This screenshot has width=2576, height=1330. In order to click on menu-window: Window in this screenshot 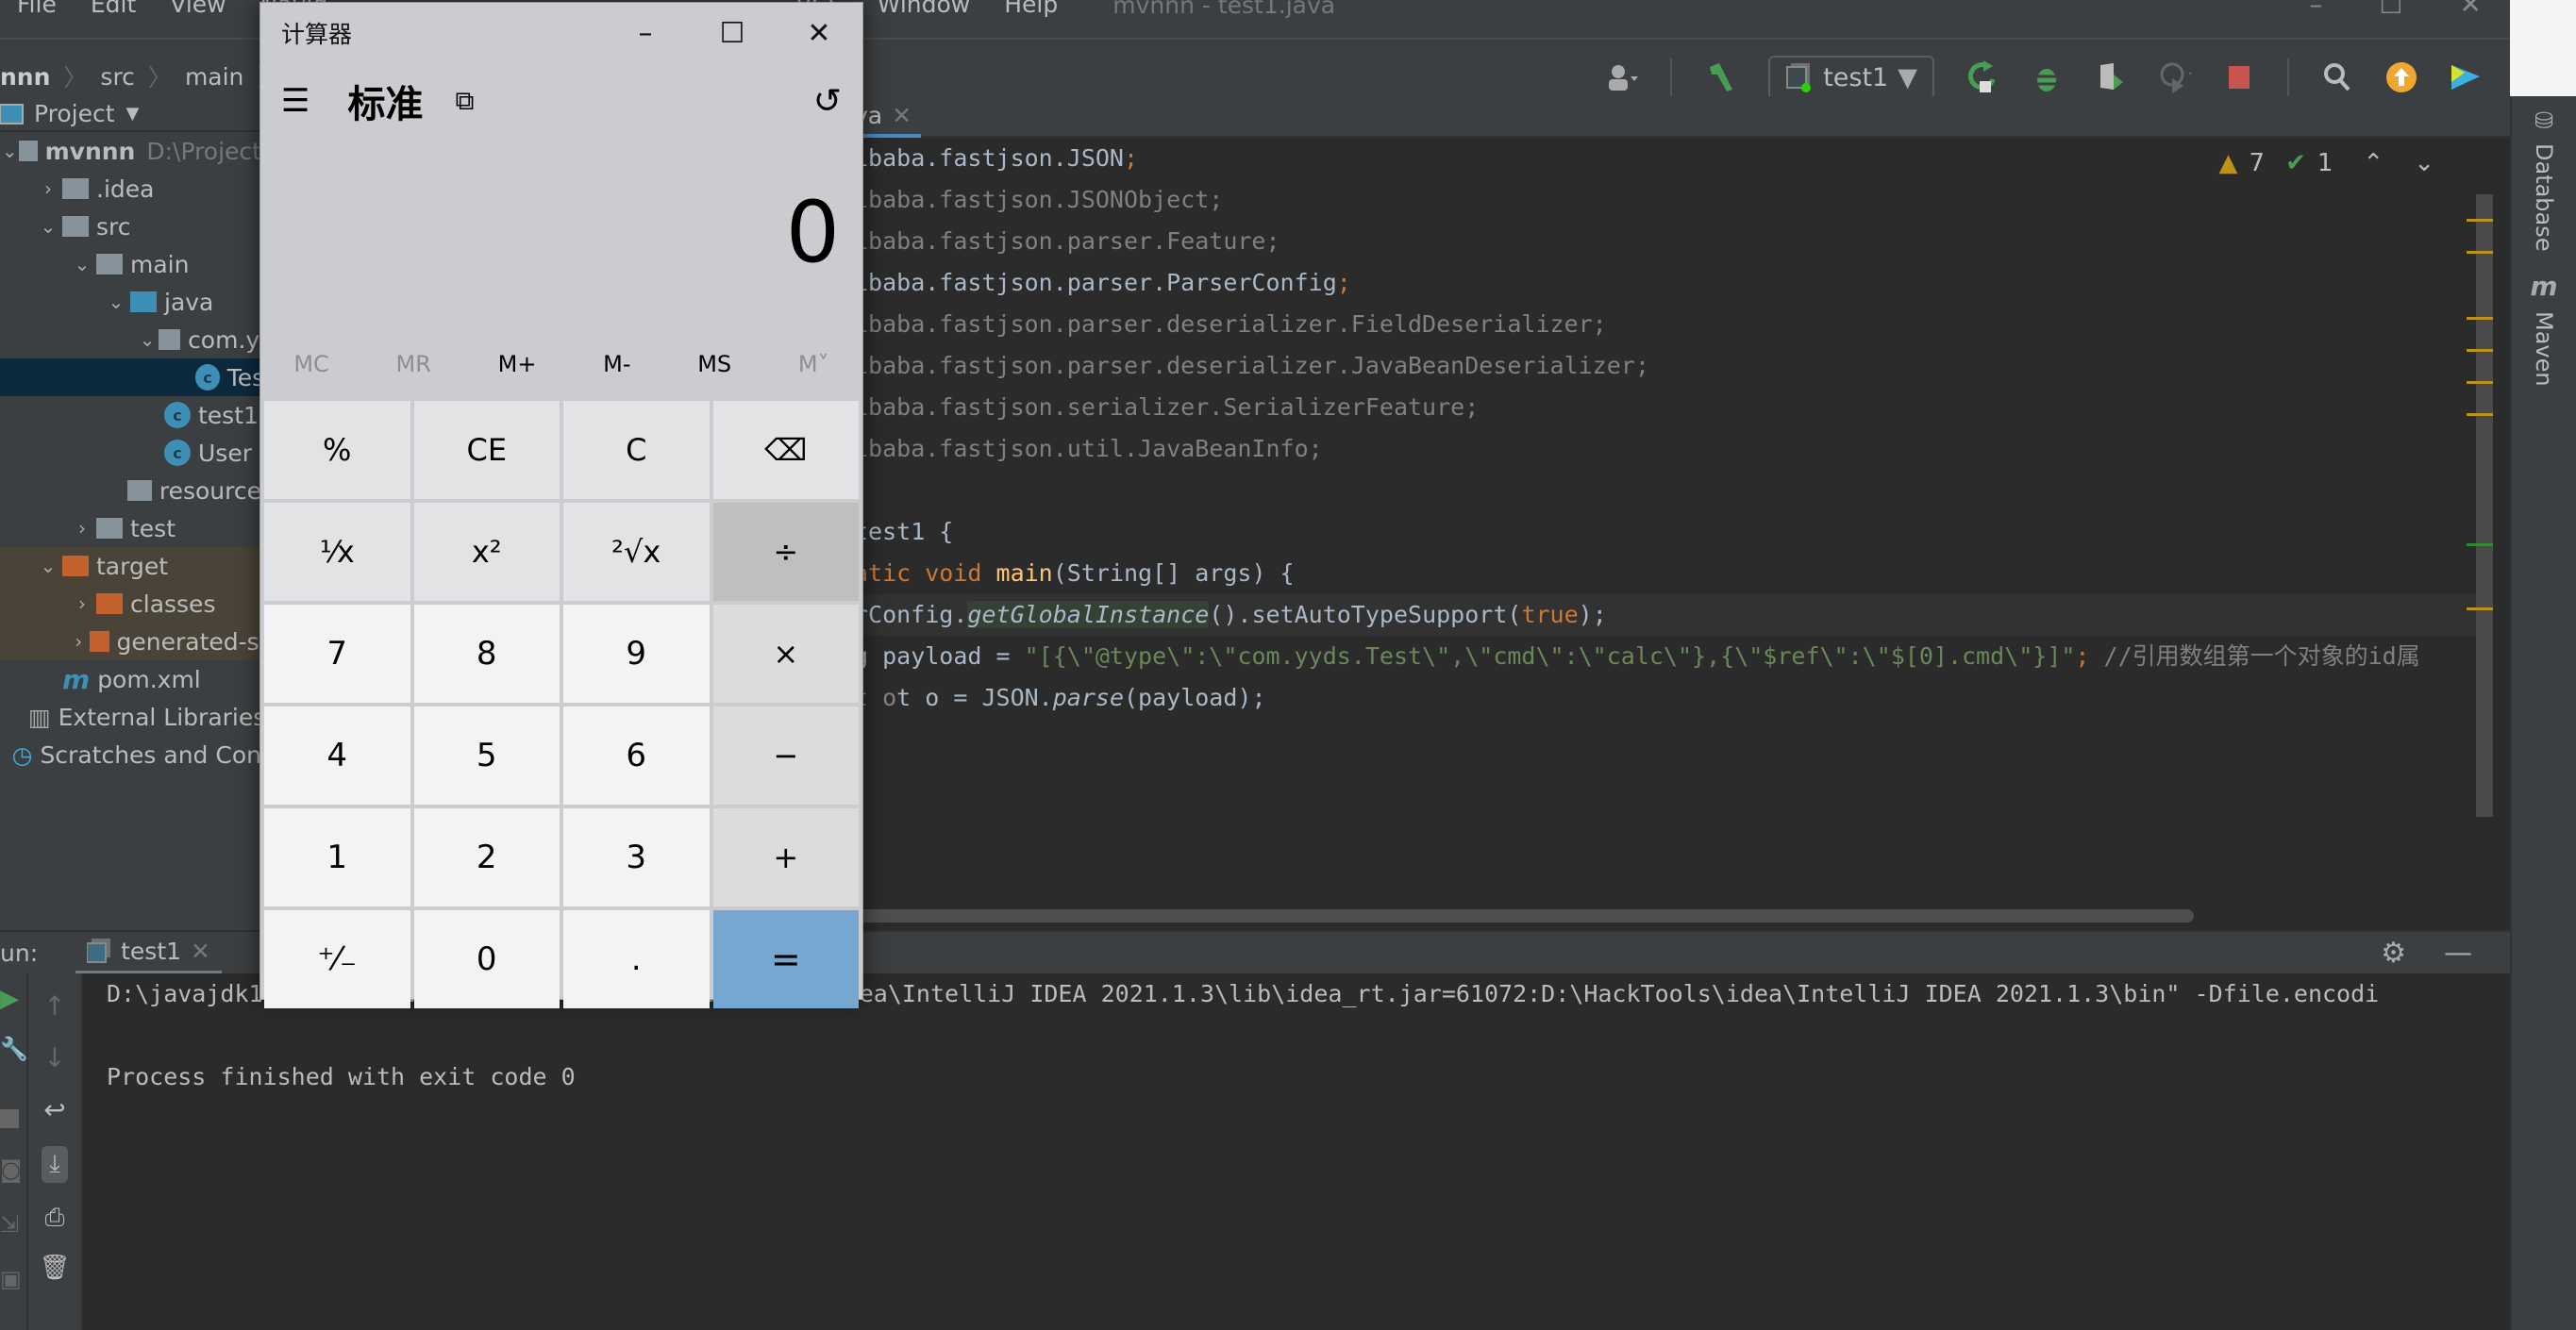, I will do `click(924, 8)`.